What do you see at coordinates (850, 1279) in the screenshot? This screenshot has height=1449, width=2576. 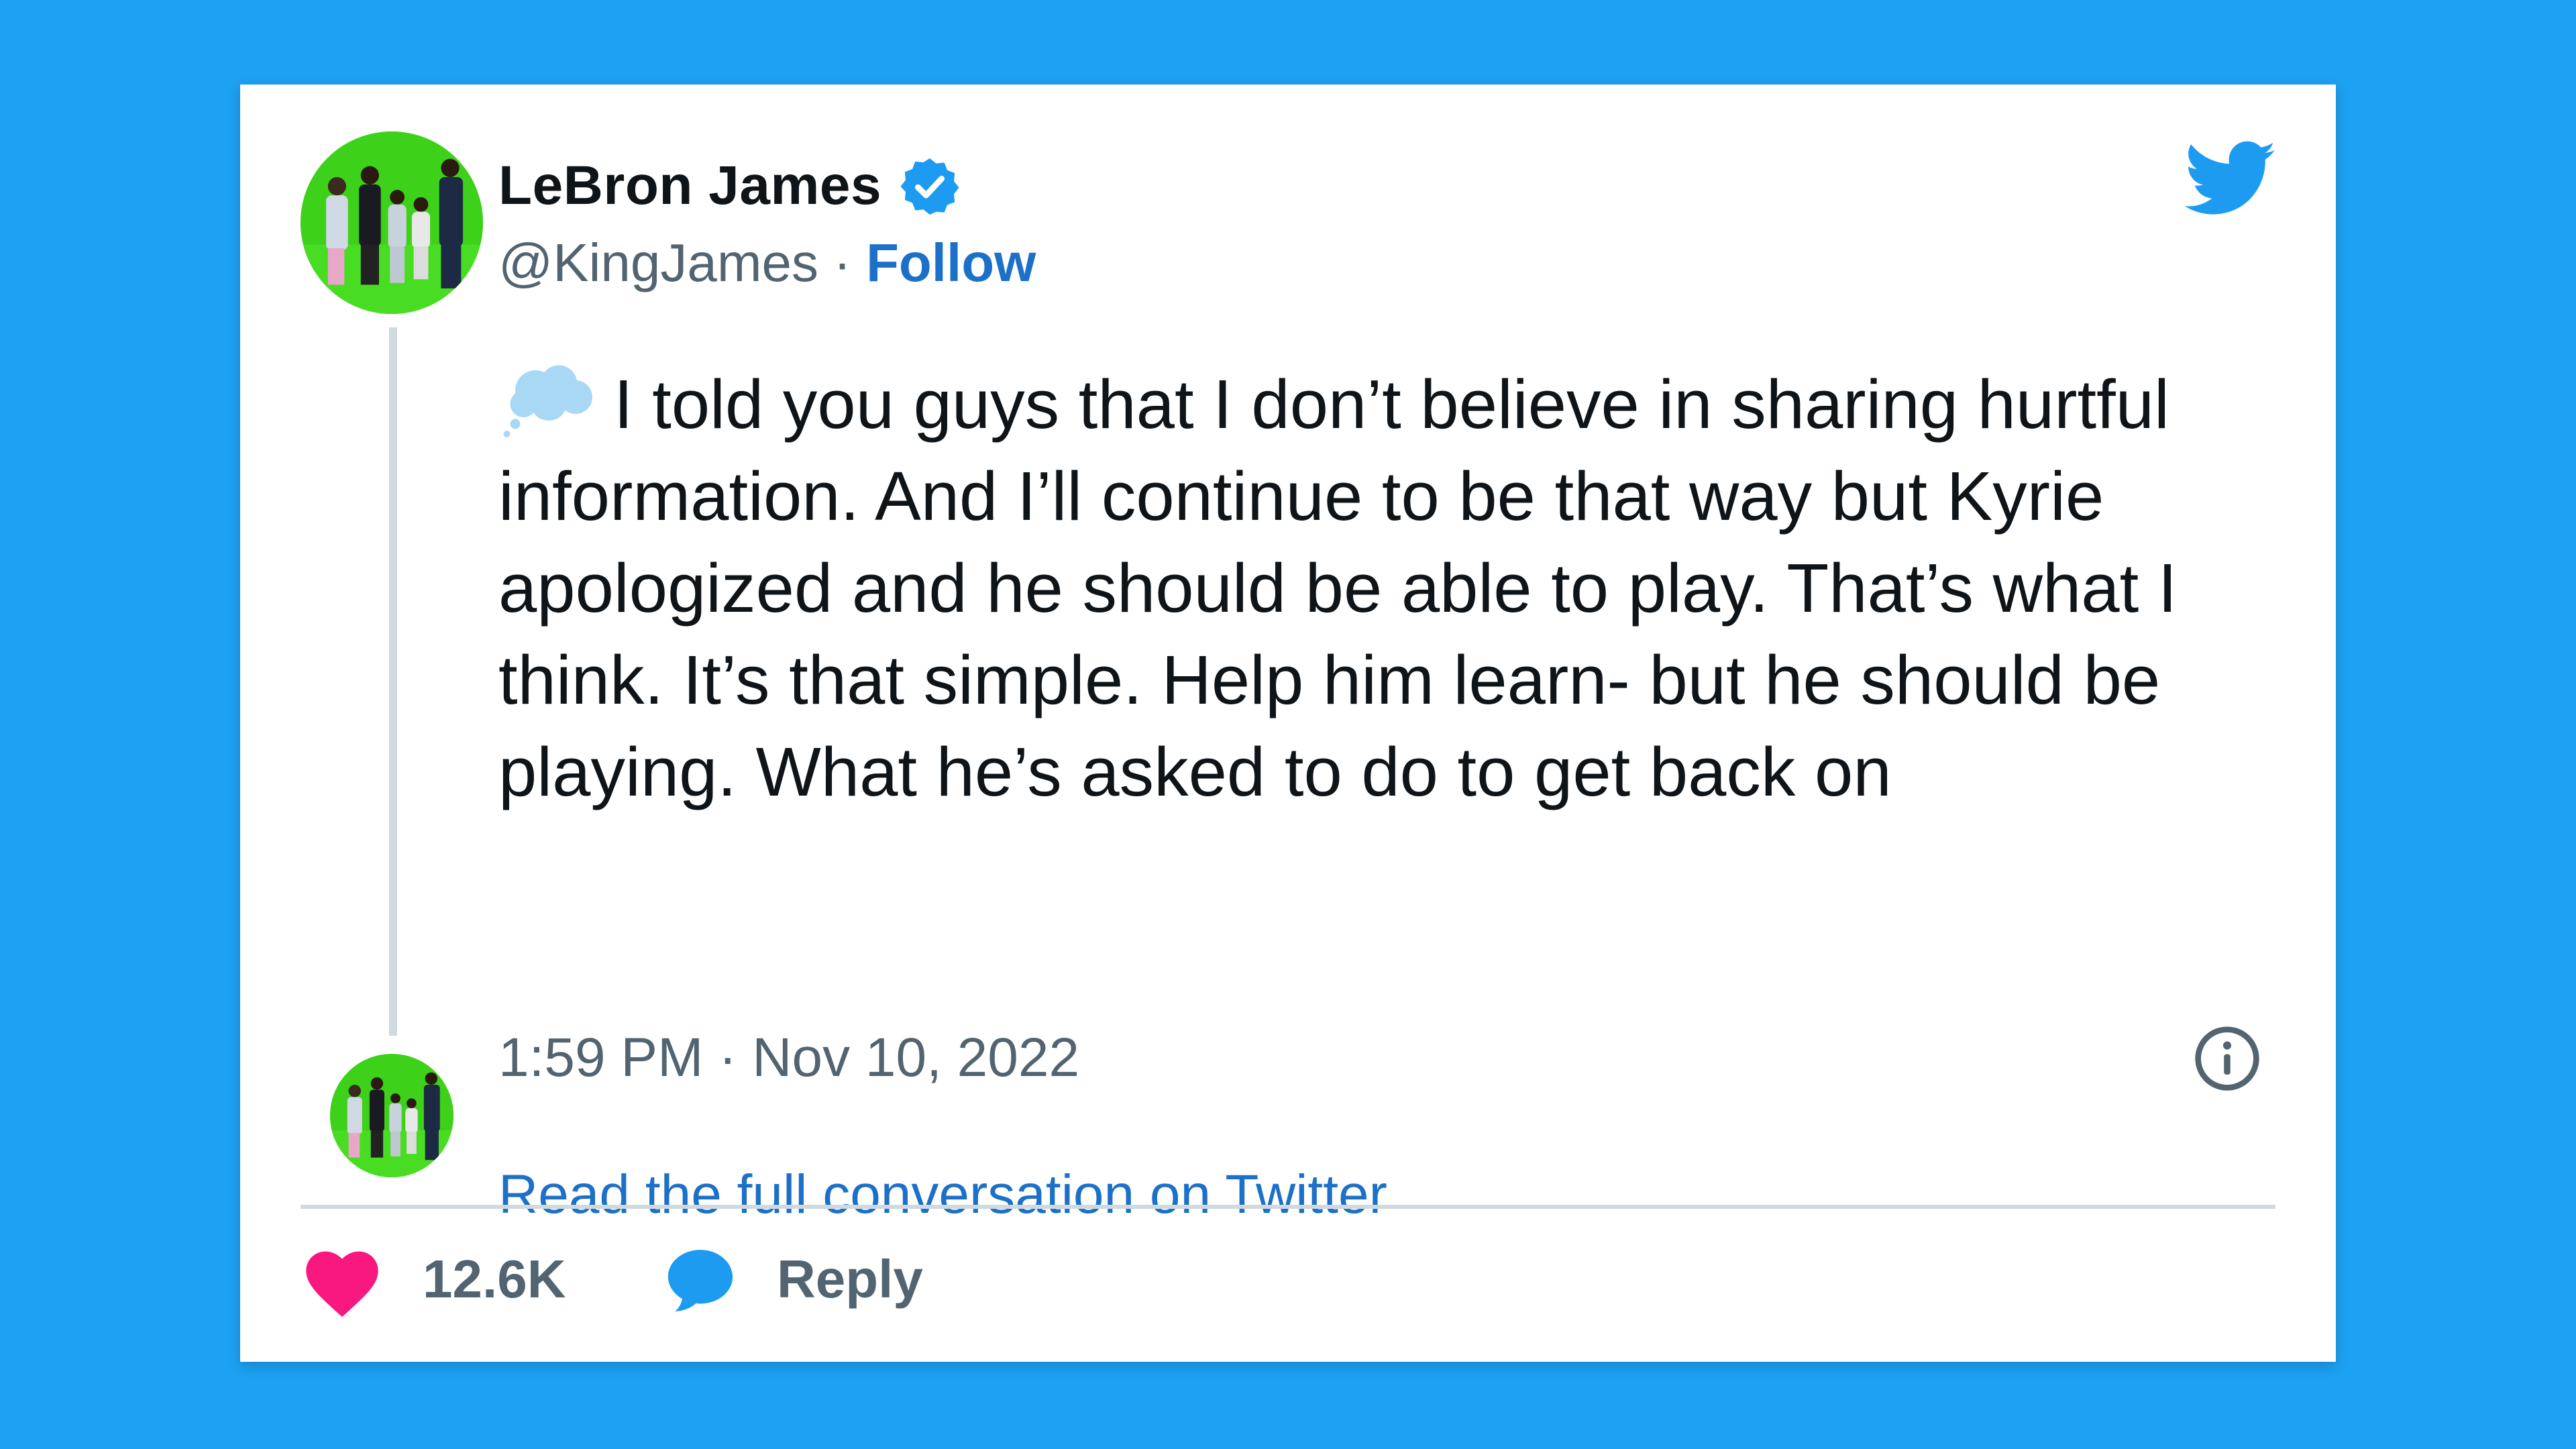 I see `reply-button: Reply` at bounding box center [850, 1279].